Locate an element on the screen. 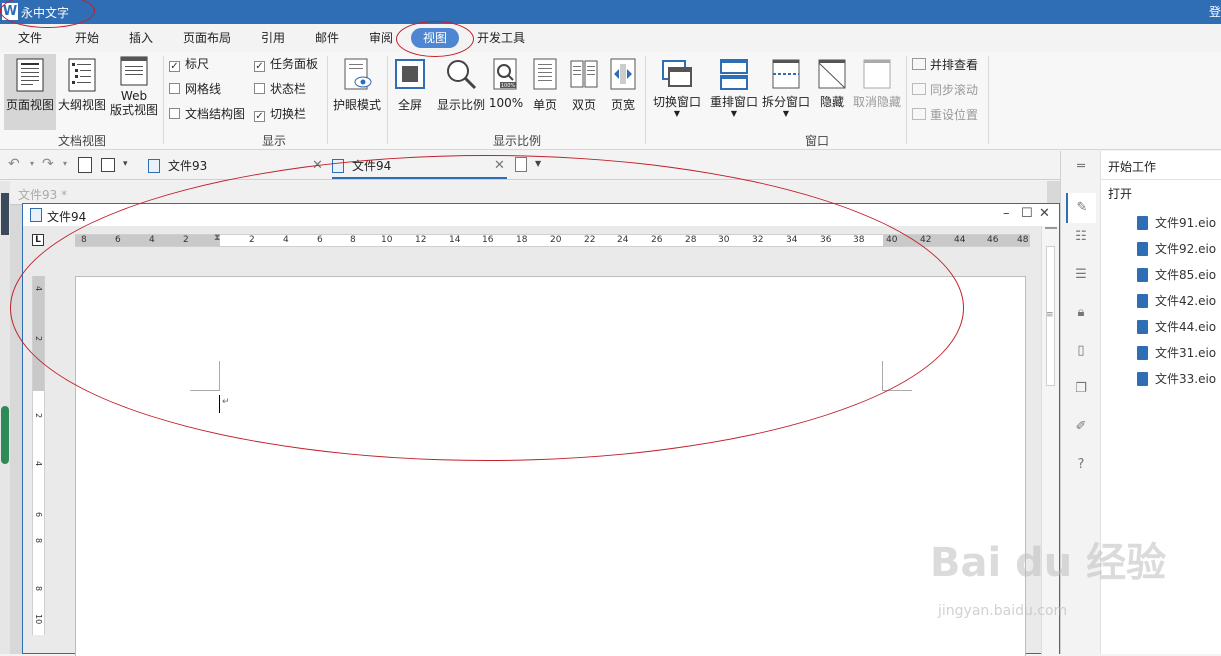  settings-sliders-icon: ☷ is located at coordinates (1081, 237).